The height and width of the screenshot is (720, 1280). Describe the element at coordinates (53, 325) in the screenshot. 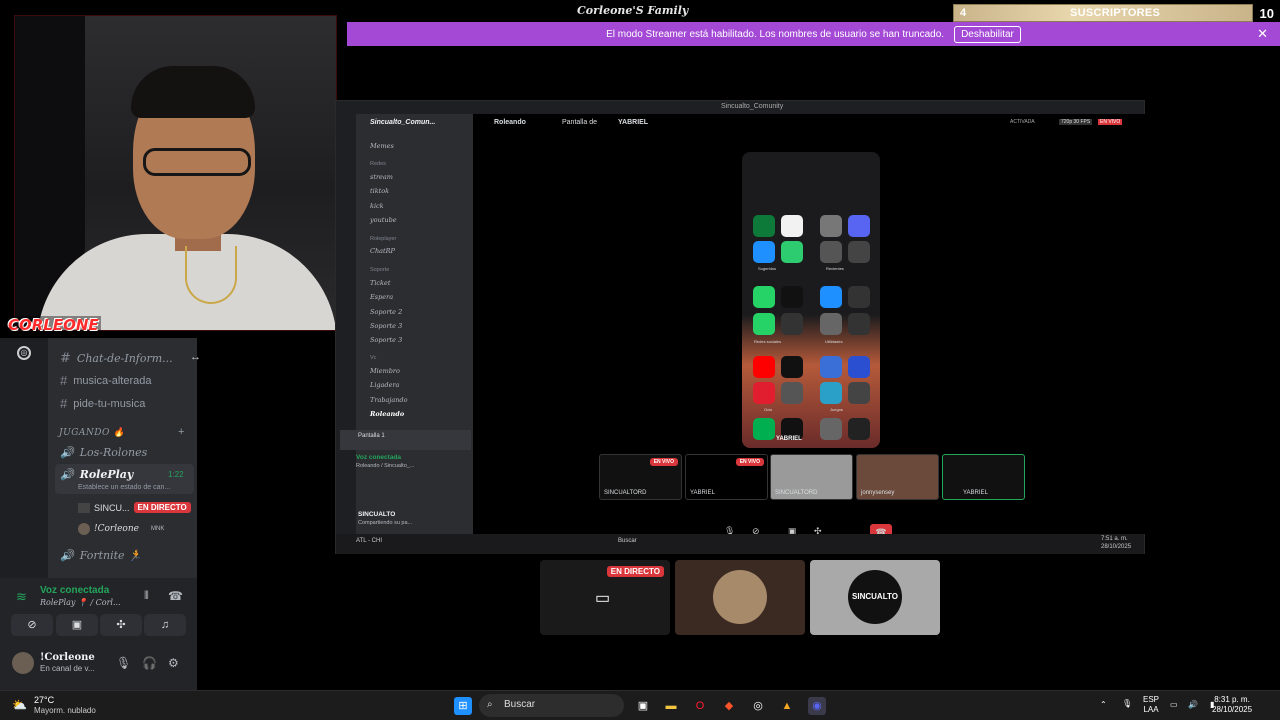

I see `webcam-badge: CORLEONE` at that location.